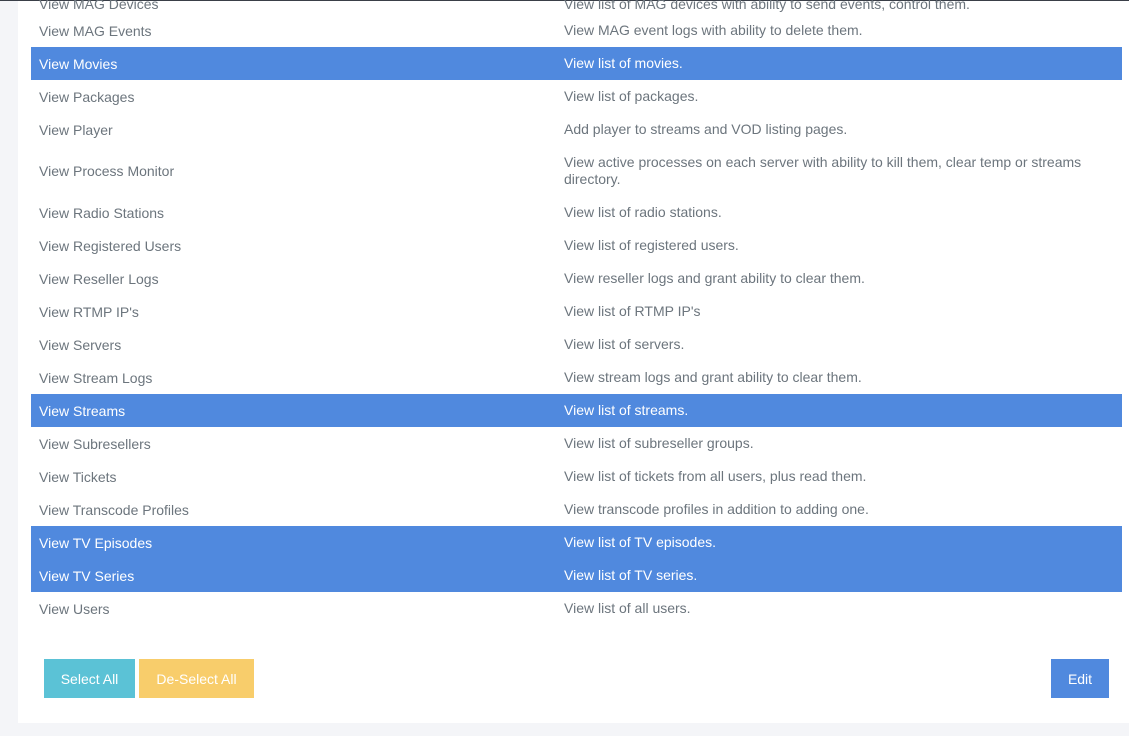 Image resolution: width=1129 pixels, height=736 pixels. Describe the element at coordinates (96, 377) in the screenshot. I see `permission-name: View Stream Logs` at that location.